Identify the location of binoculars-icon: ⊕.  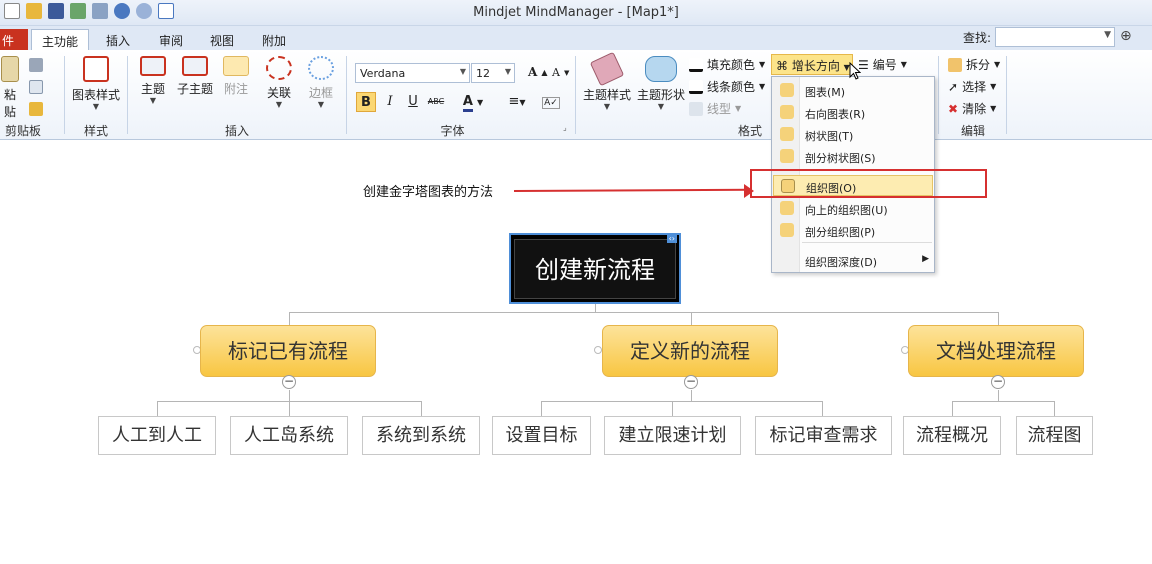
(1126, 36).